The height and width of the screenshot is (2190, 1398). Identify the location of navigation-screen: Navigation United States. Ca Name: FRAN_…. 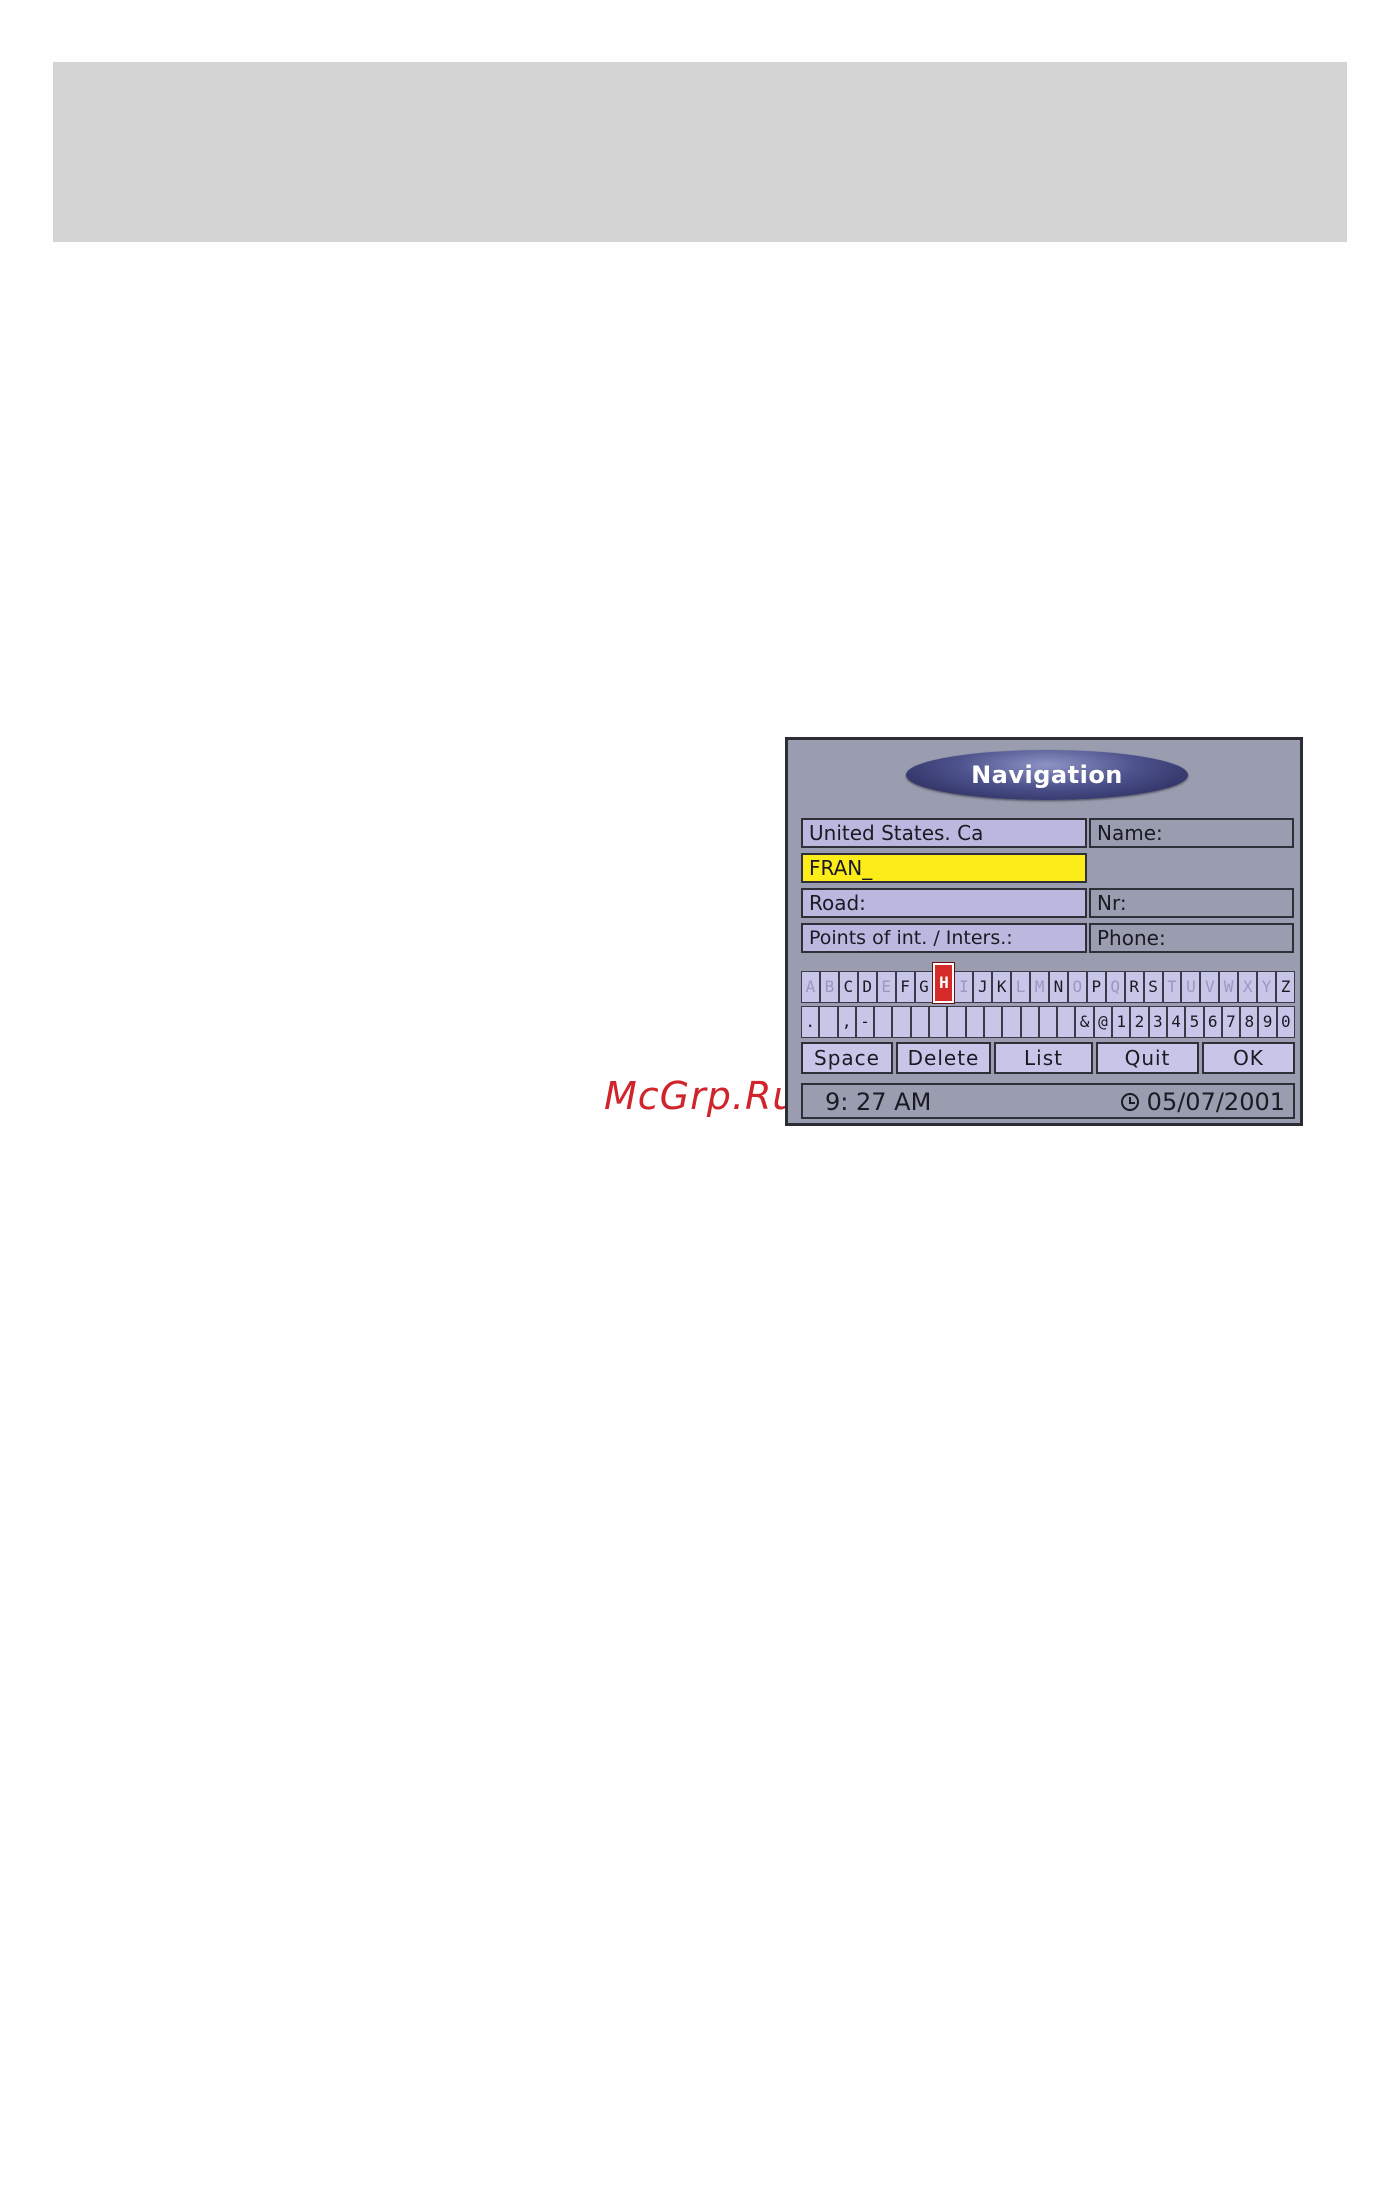
(1044, 931).